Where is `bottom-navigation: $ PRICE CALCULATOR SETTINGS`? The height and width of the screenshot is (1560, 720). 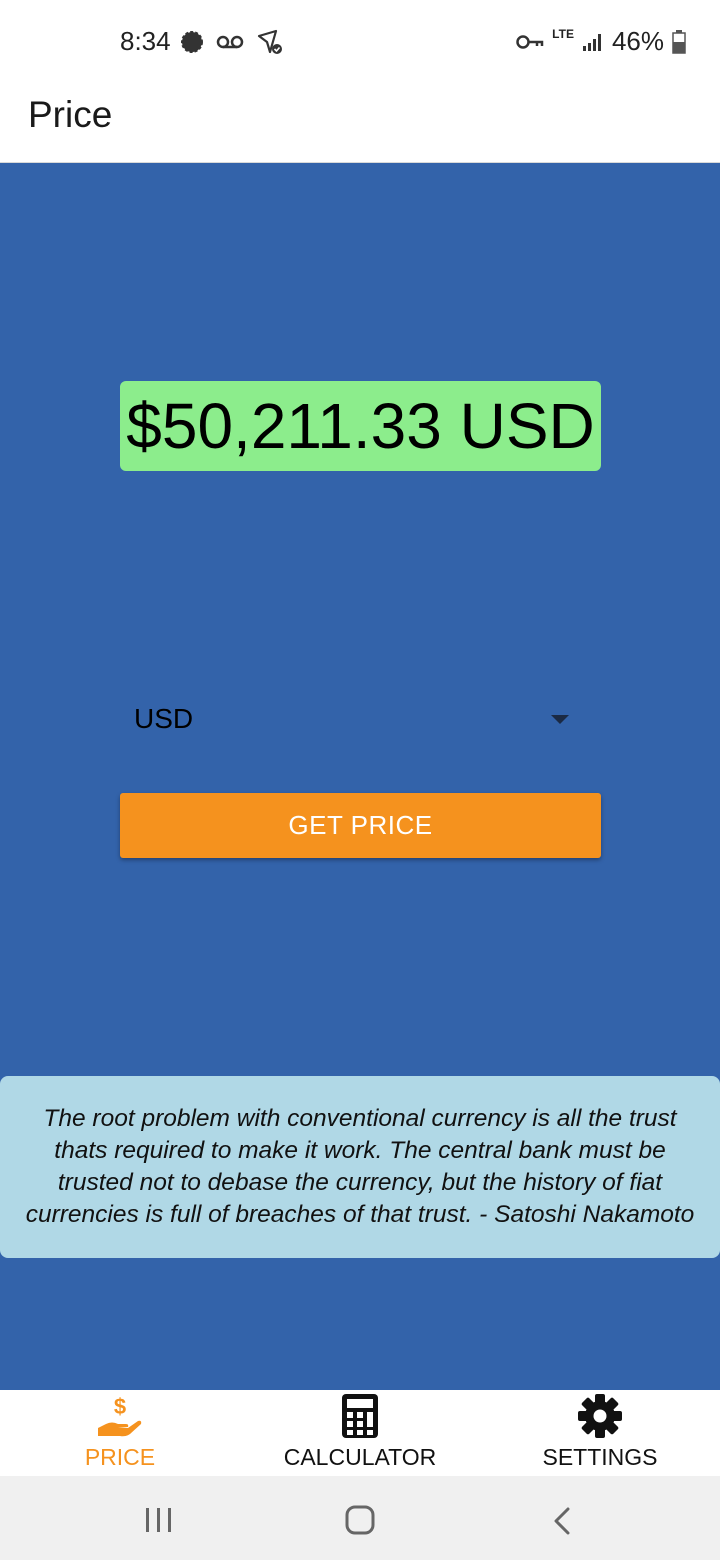
bottom-navigation: $ PRICE CALCULATOR SETTINGS is located at coordinates (360, 1433).